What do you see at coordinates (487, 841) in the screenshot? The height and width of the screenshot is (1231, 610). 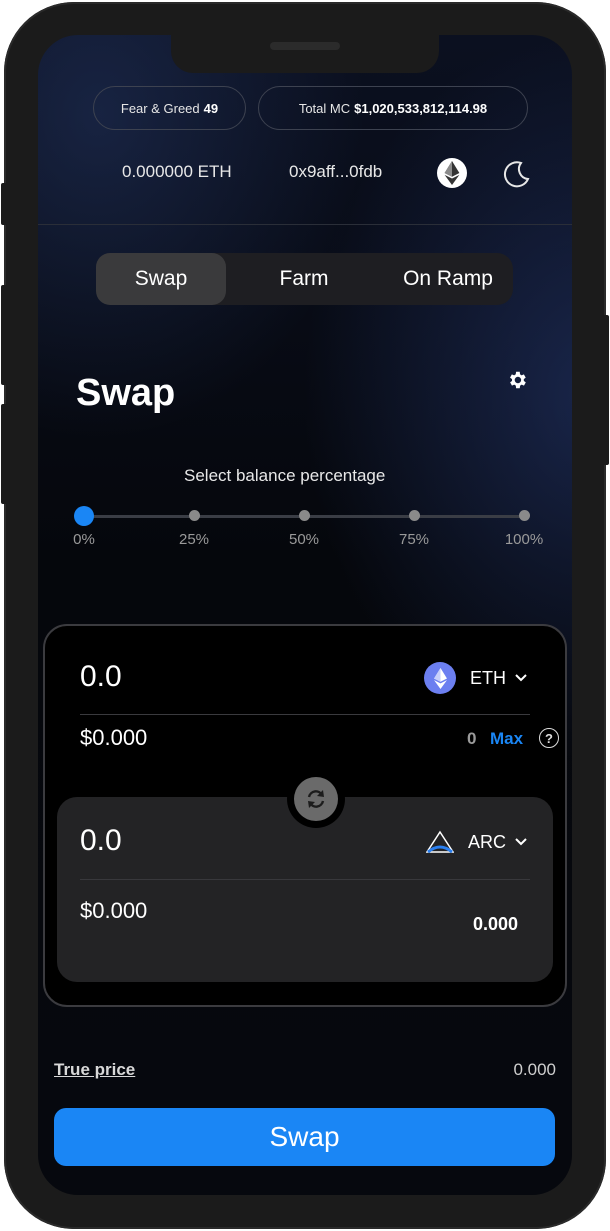 I see `to-token-symbol: ARC` at bounding box center [487, 841].